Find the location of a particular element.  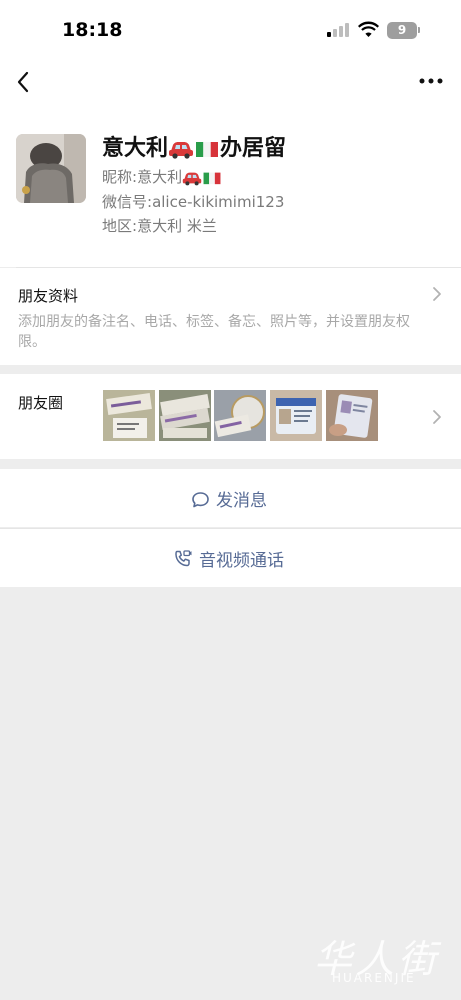

profile-name-suffix: 办居留 is located at coordinates (253, 148).